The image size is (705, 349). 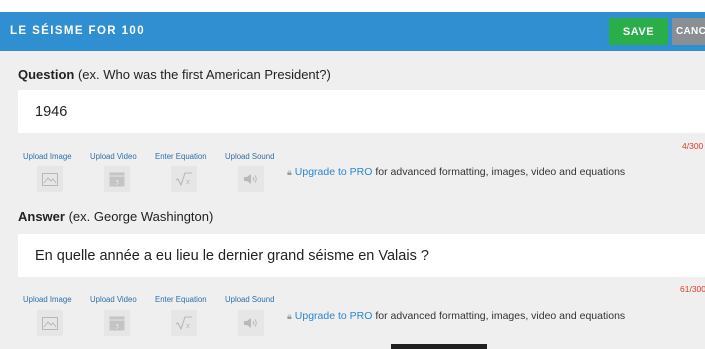 I want to click on question-upload-image-label: Upload Image, so click(x=47, y=156).